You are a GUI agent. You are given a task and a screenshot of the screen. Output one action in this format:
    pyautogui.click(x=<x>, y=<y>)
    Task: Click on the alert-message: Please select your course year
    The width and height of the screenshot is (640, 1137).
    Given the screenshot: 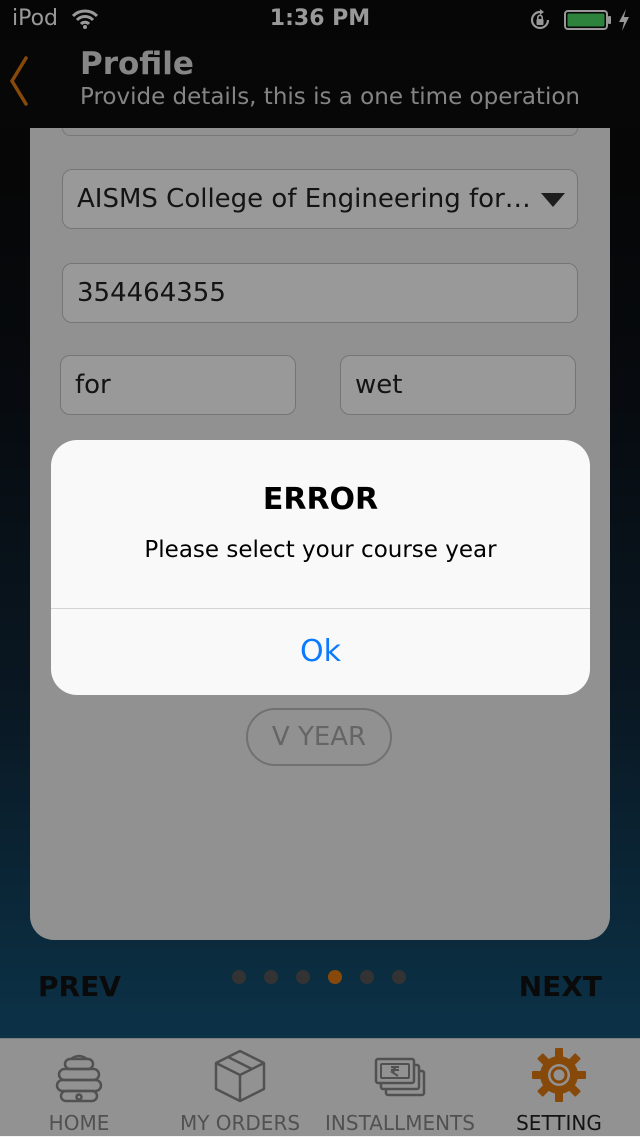 What is the action you would take?
    pyautogui.click(x=320, y=550)
    